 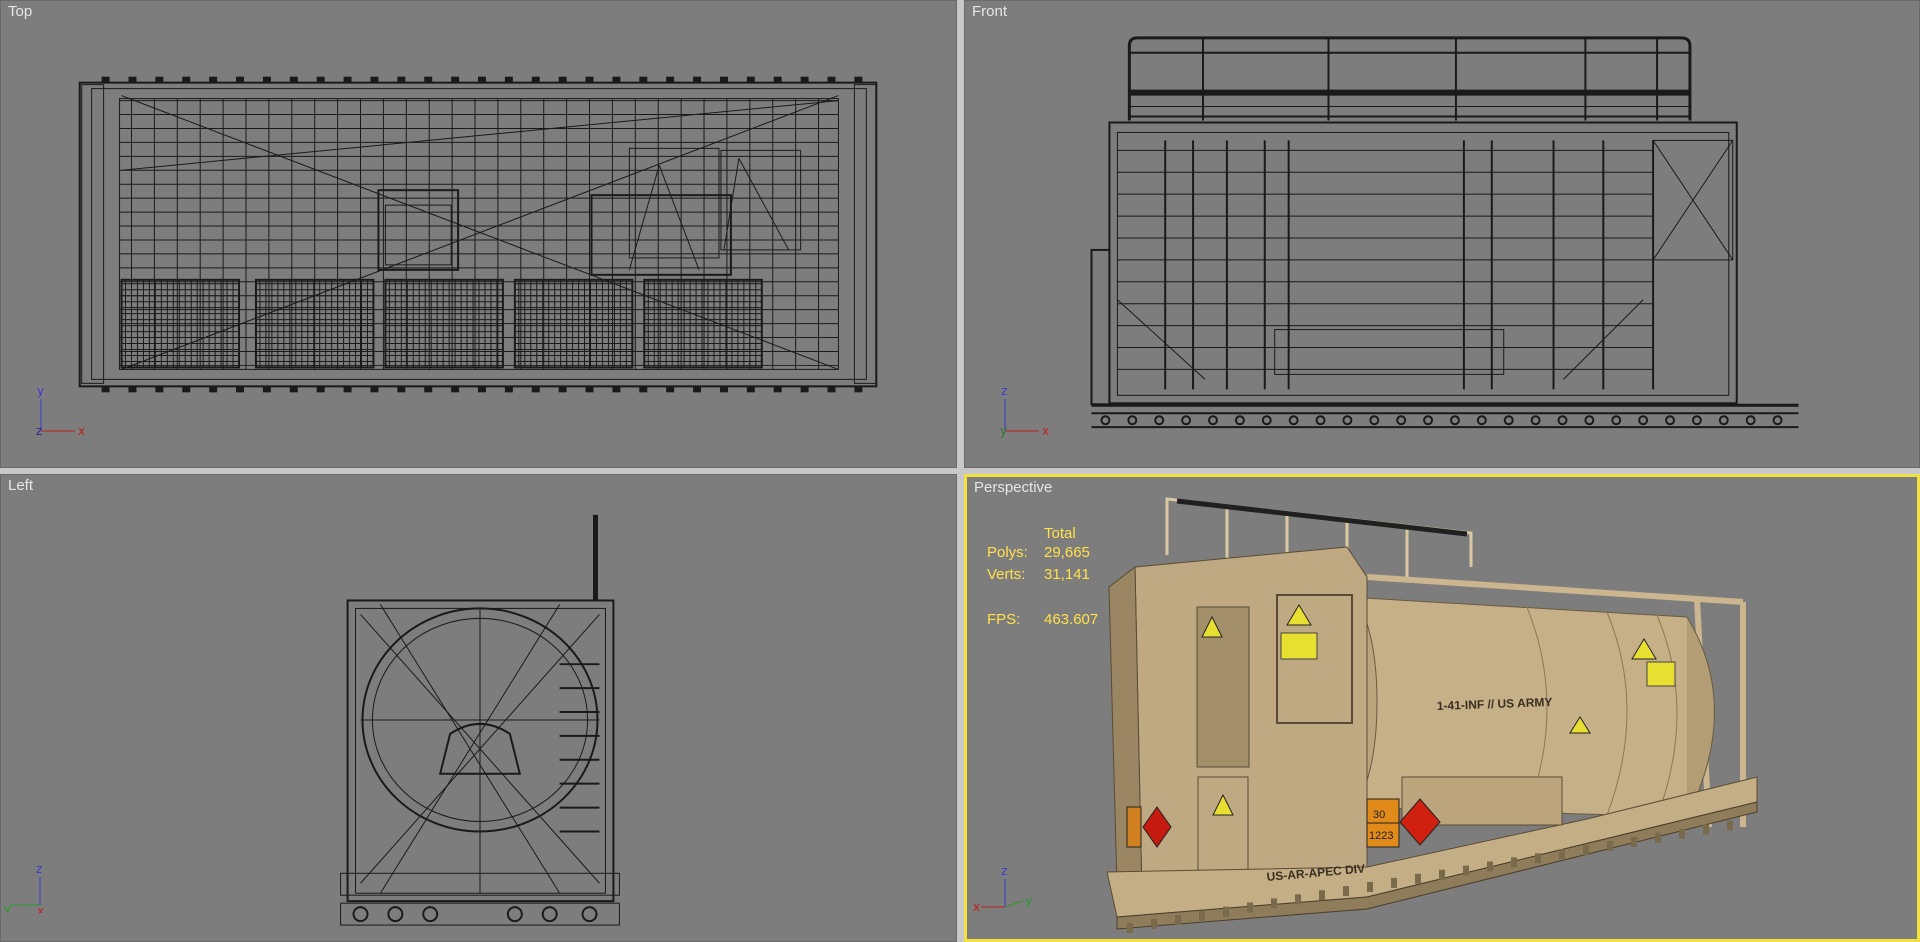 What do you see at coordinates (20, 11) in the screenshot?
I see `viewport-label: Top` at bounding box center [20, 11].